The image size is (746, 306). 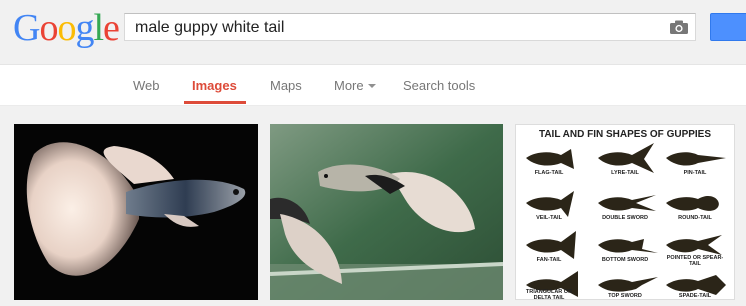 What do you see at coordinates (439, 86) in the screenshot?
I see `tab-search-tools: Search tools` at bounding box center [439, 86].